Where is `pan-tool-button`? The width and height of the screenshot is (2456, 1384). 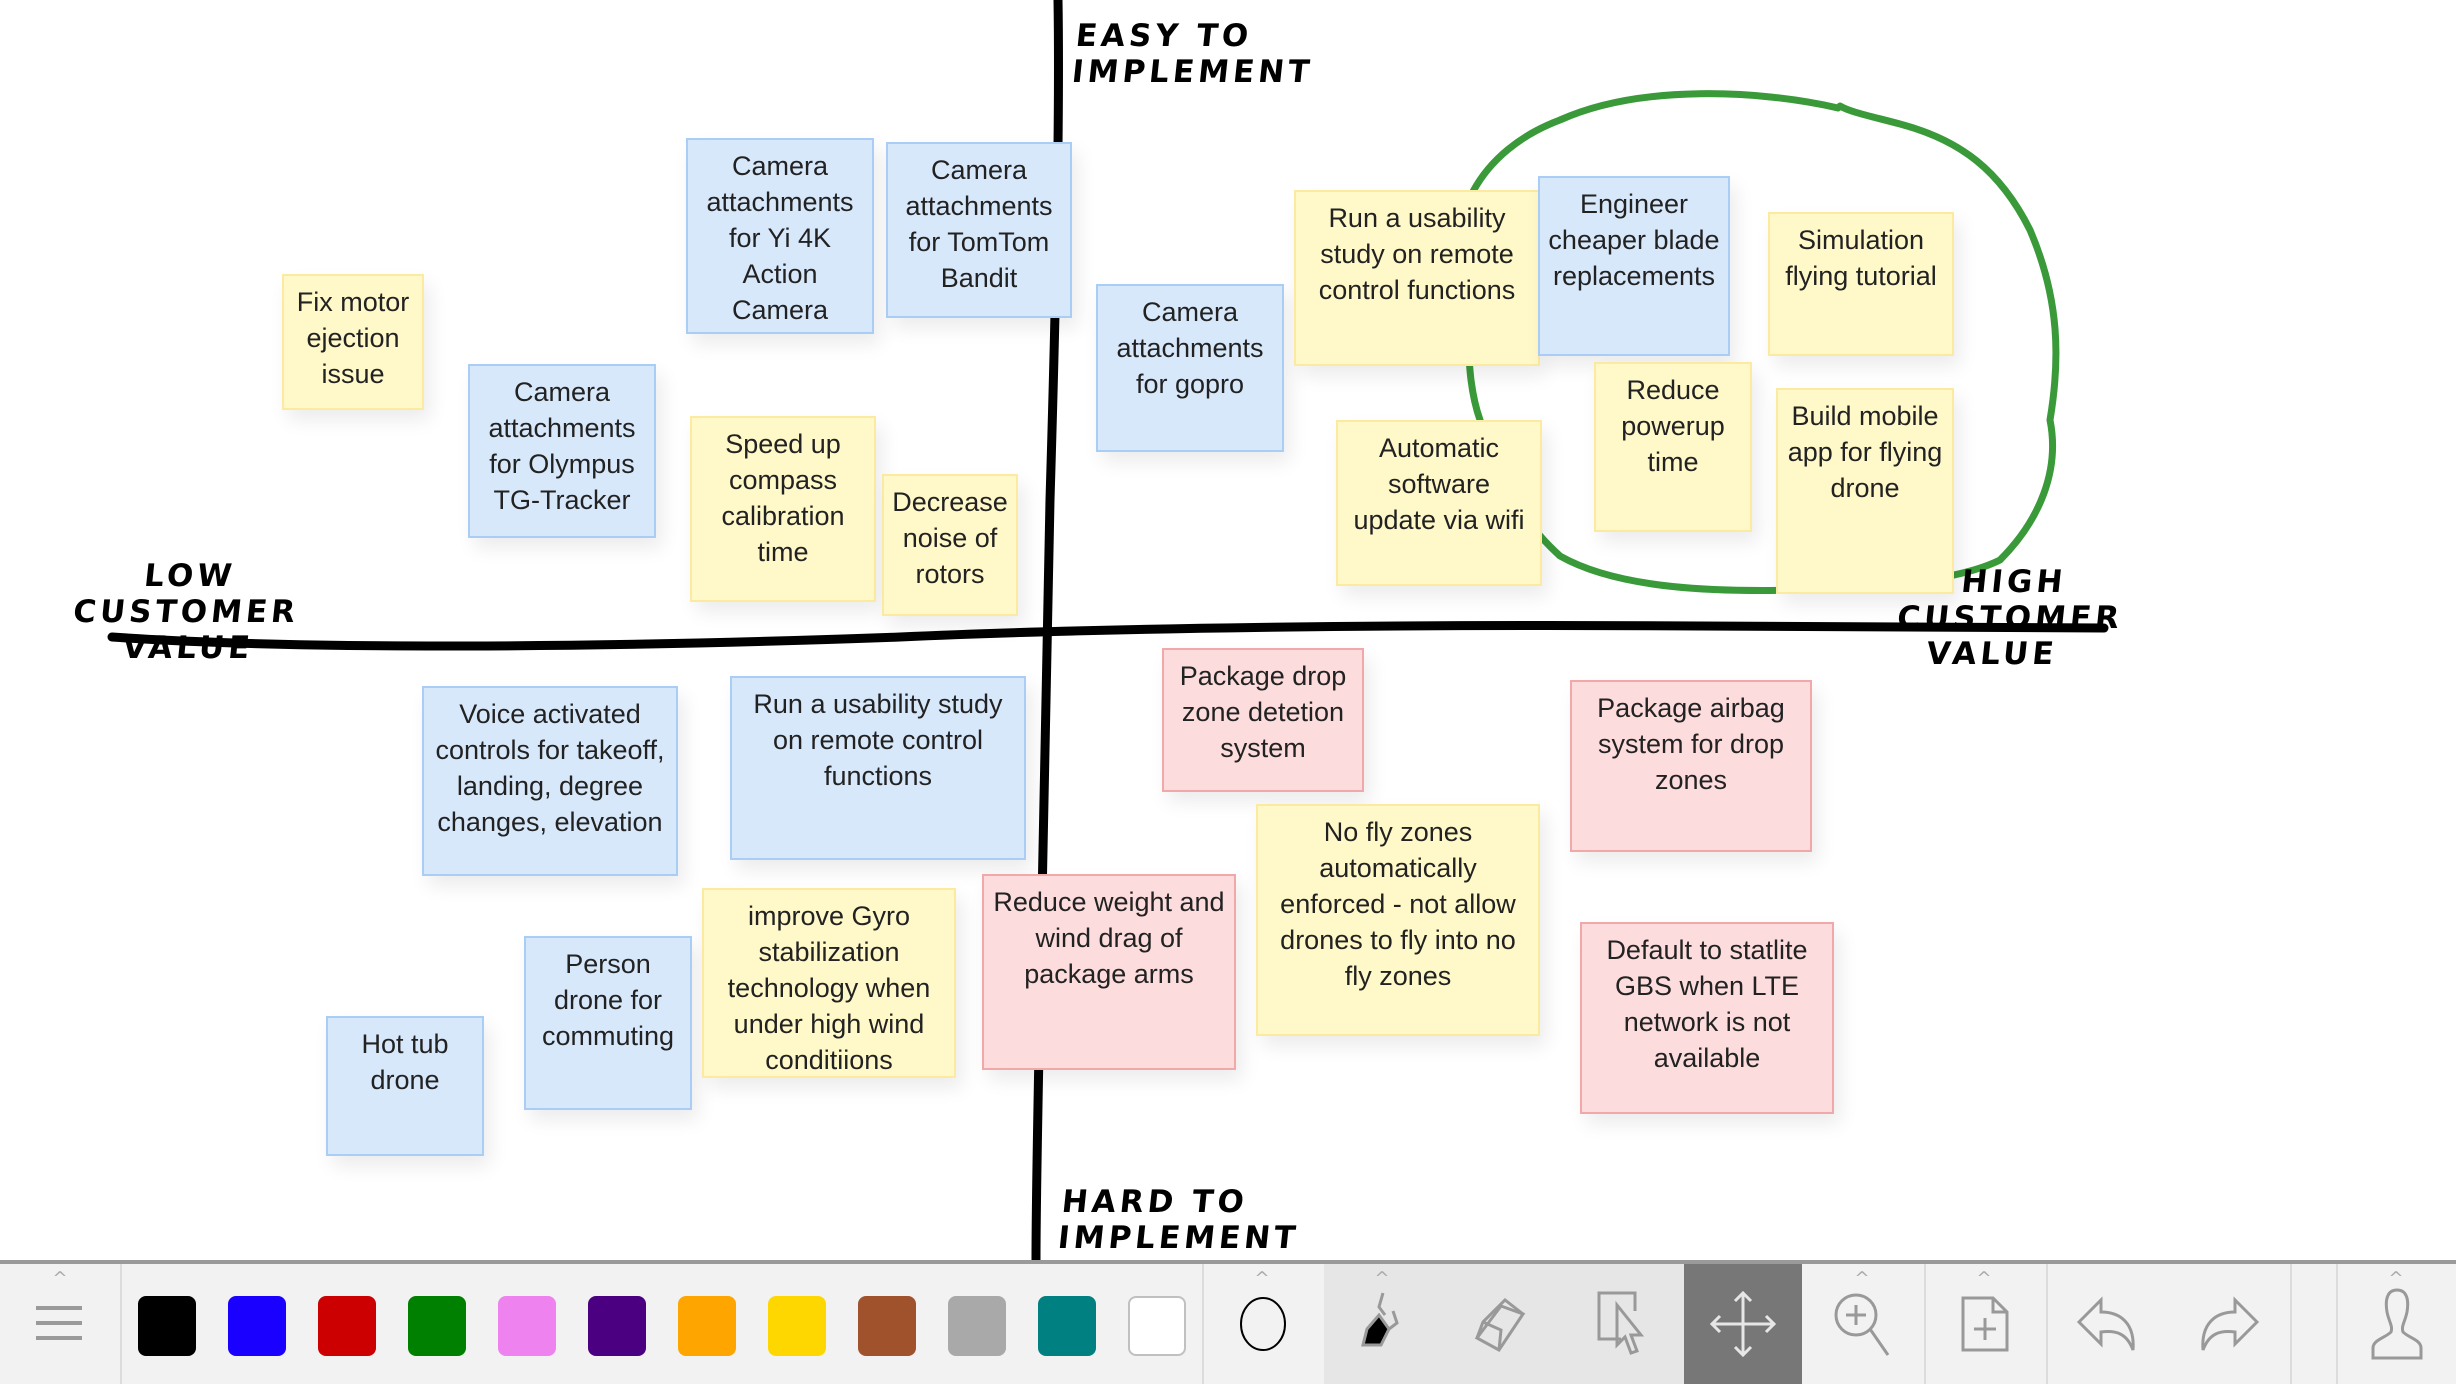 pan-tool-button is located at coordinates (1743, 1324).